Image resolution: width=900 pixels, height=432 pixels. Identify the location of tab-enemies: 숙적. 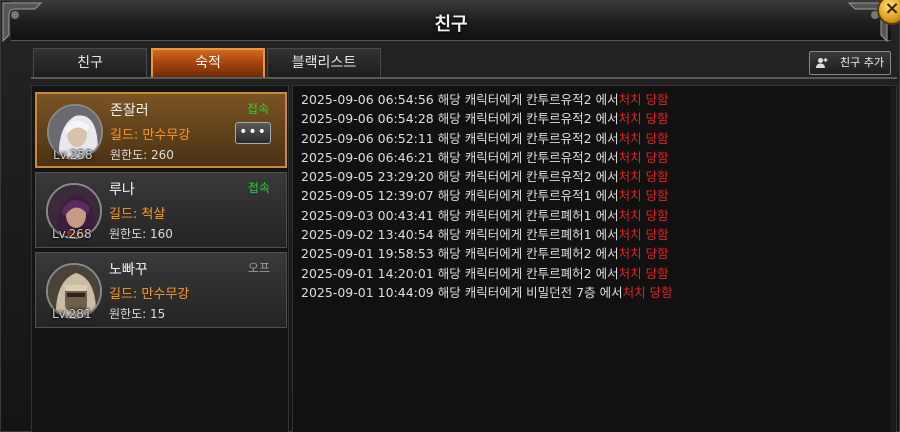
(208, 63).